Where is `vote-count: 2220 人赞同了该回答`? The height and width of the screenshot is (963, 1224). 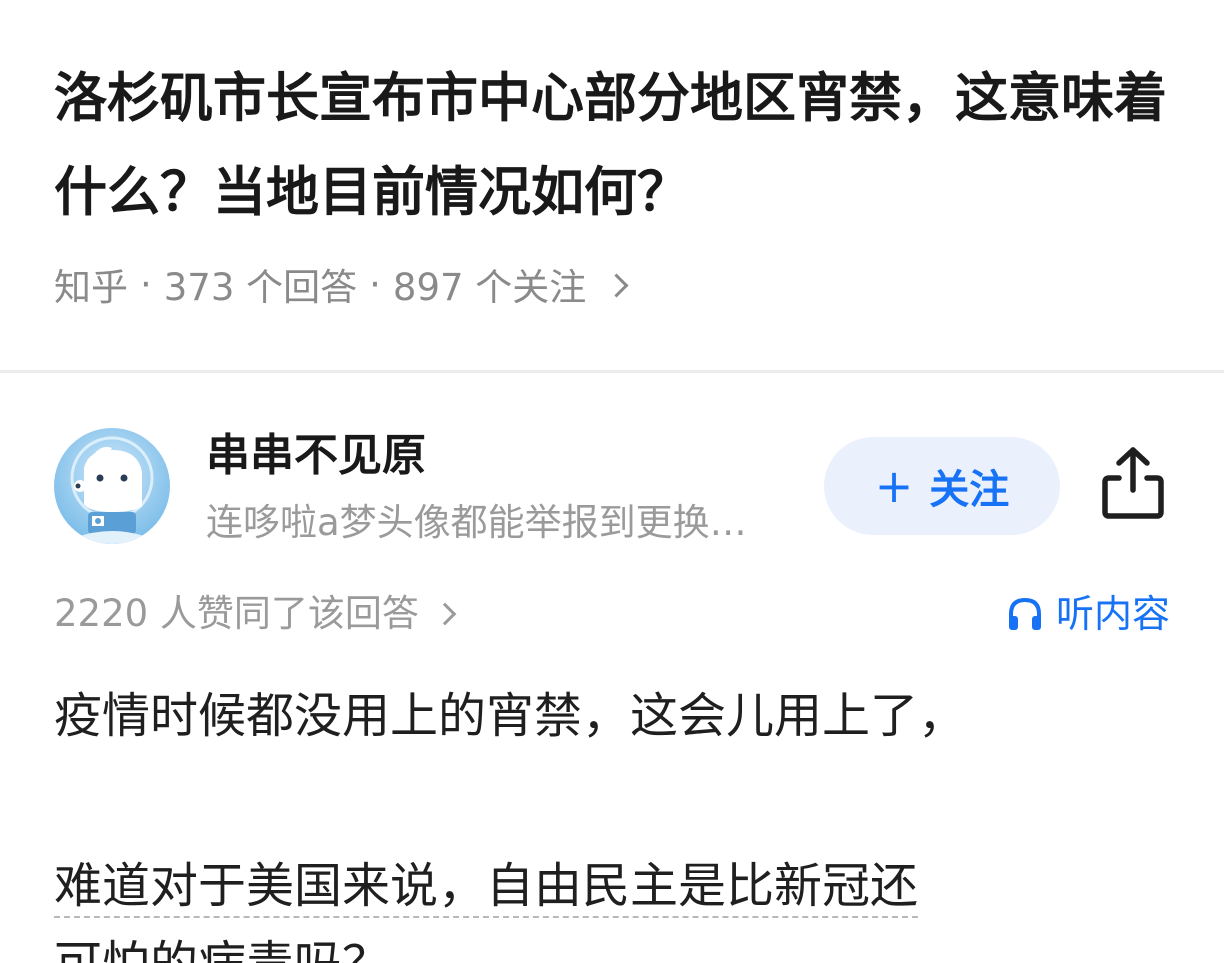 vote-count: 2220 人赞同了该回答 is located at coordinates (255, 614).